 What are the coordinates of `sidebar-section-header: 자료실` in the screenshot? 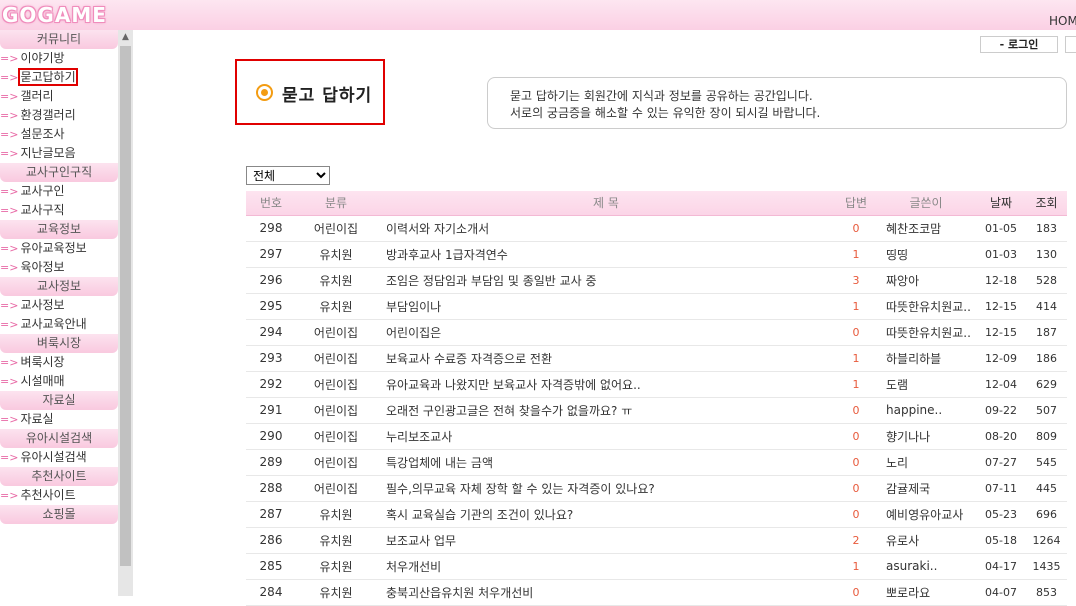 It's located at (59, 400).